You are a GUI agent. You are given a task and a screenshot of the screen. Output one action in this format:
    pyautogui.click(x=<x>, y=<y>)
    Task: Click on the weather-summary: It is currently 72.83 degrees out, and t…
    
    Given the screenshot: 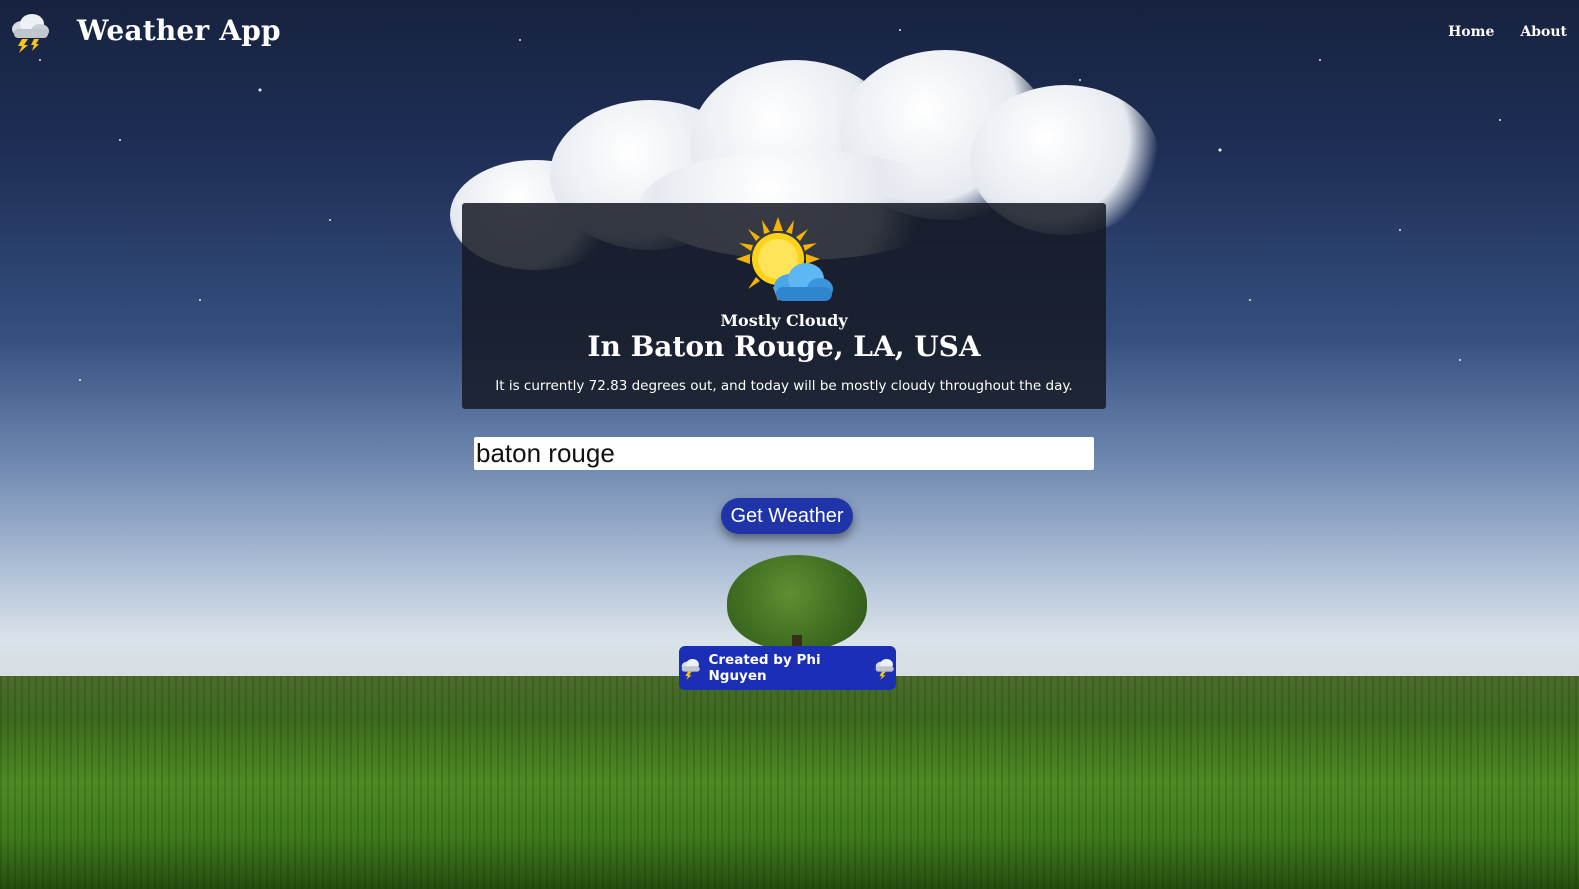 What is the action you would take?
    pyautogui.click(x=784, y=386)
    